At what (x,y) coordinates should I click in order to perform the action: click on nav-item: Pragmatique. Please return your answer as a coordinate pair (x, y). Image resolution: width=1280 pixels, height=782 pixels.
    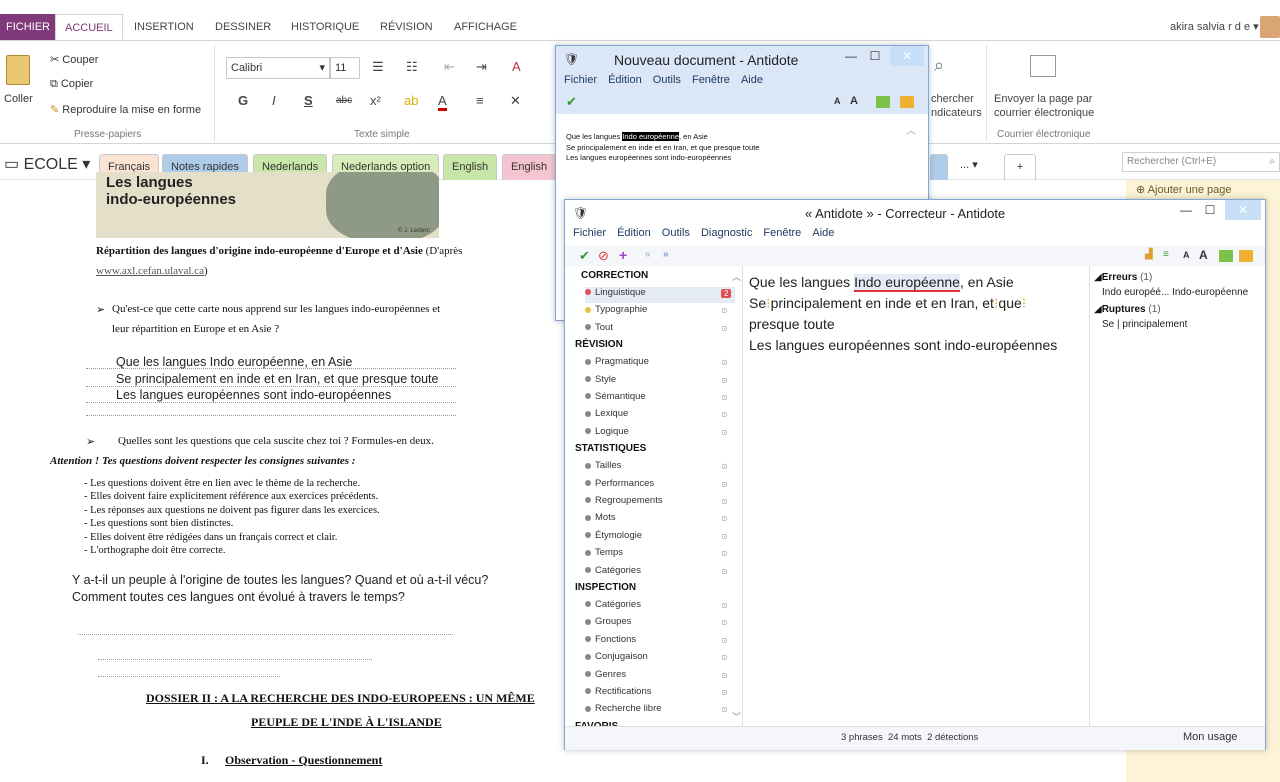
    Looking at the image, I should click on (660, 361).